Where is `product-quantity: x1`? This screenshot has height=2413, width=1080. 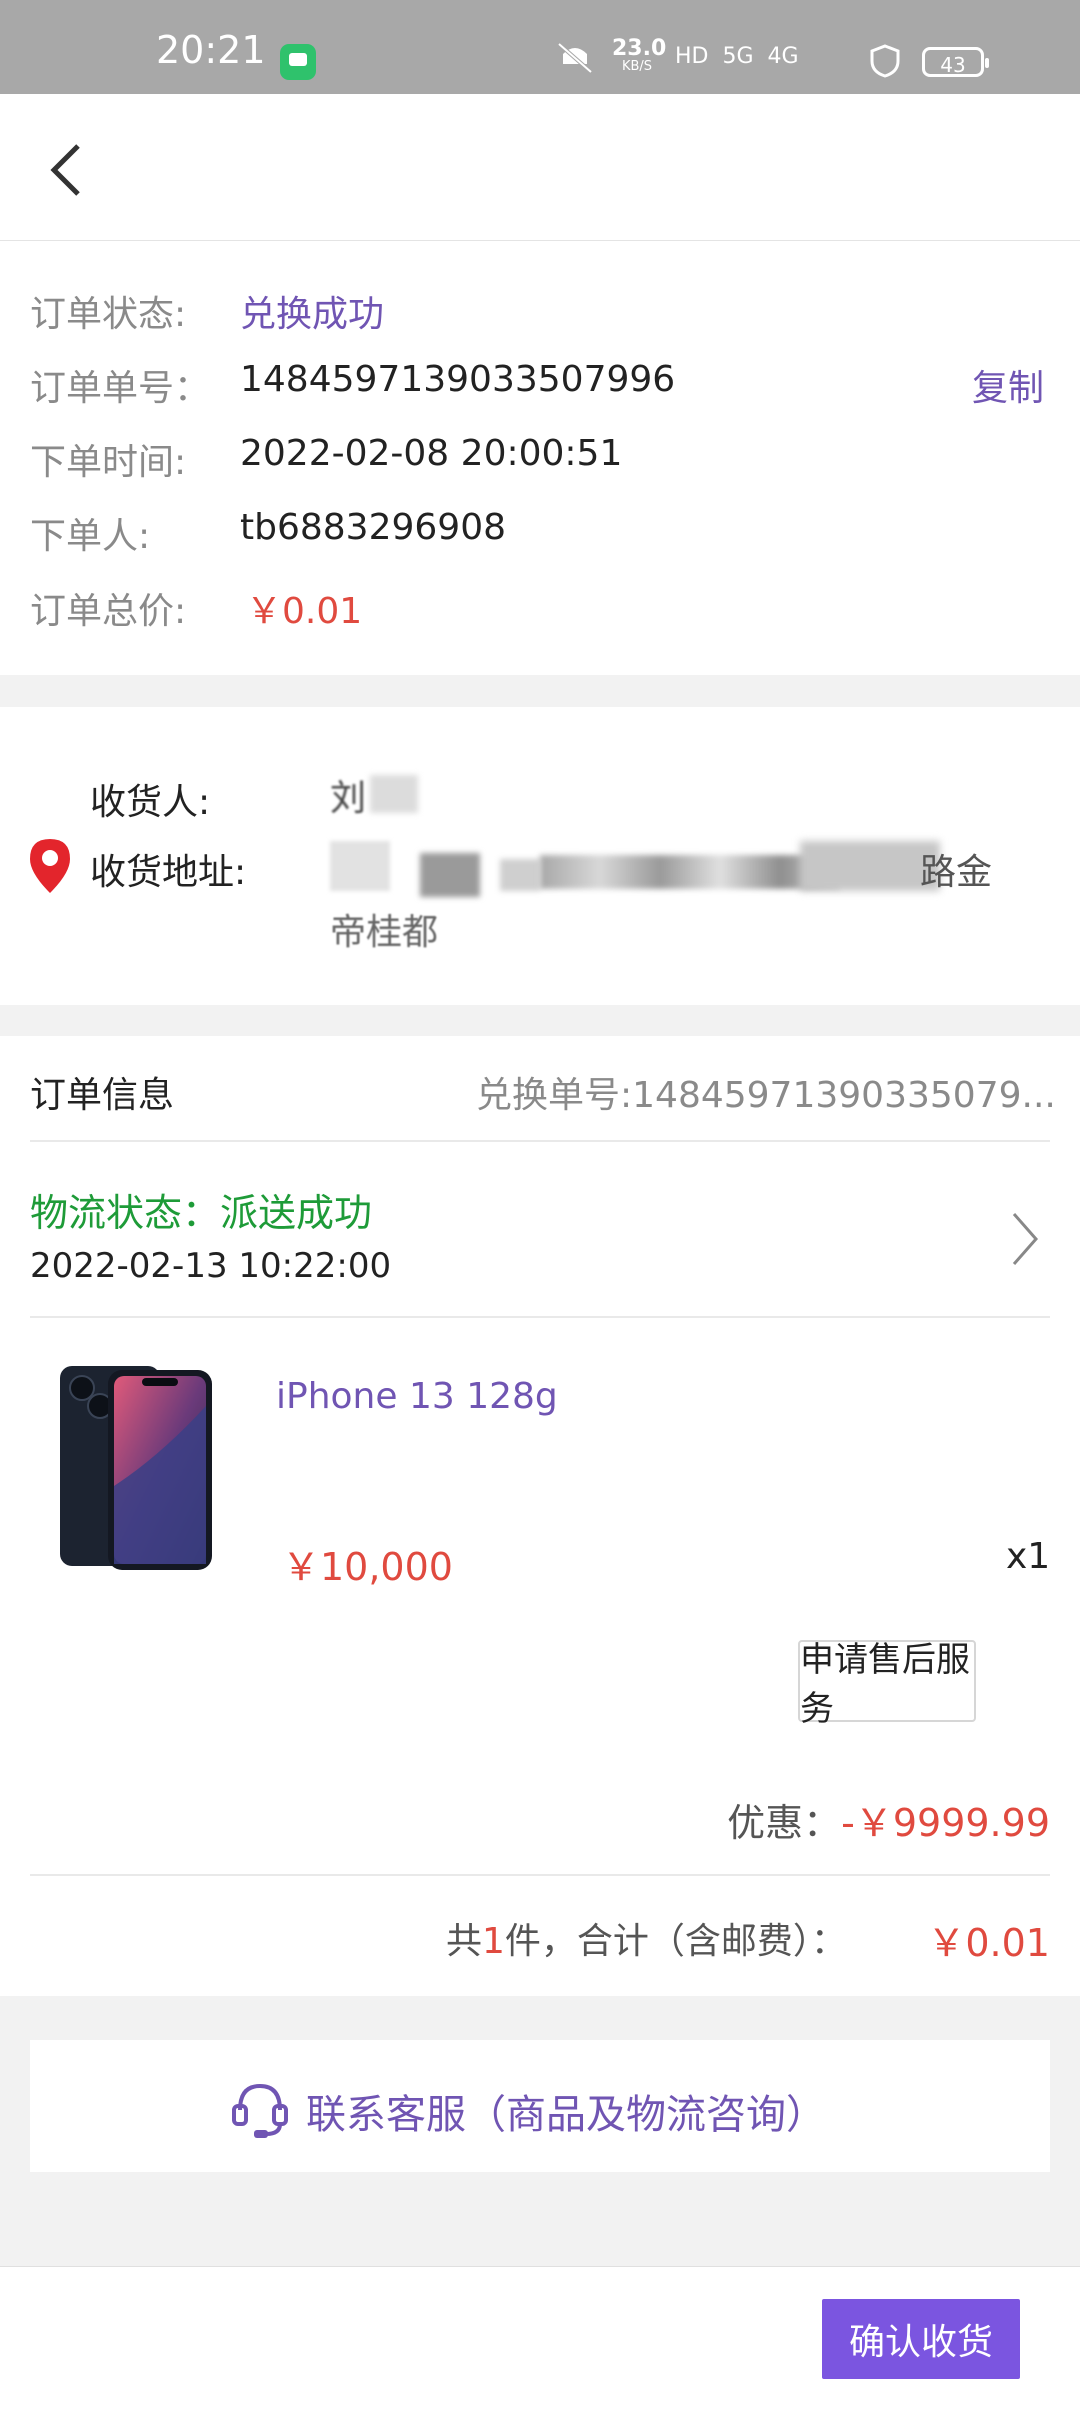
product-quantity: x1 is located at coordinates (1028, 1556).